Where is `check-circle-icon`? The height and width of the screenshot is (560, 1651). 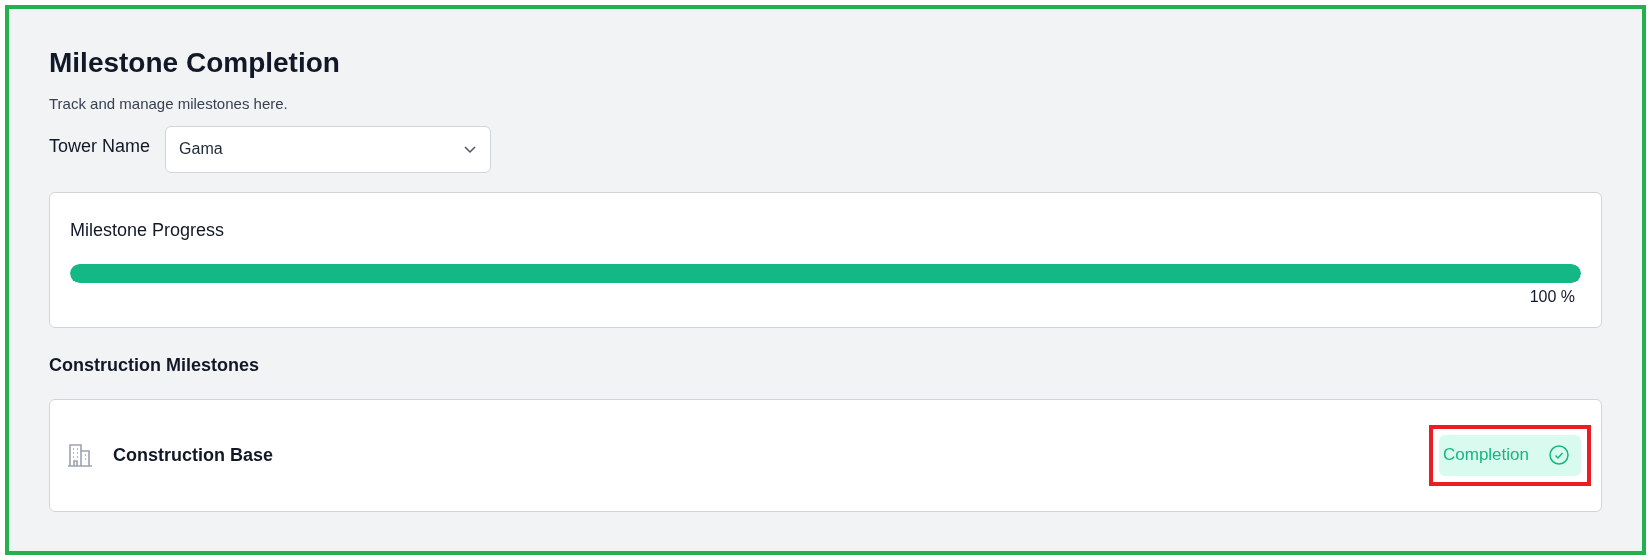
check-circle-icon is located at coordinates (1559, 455).